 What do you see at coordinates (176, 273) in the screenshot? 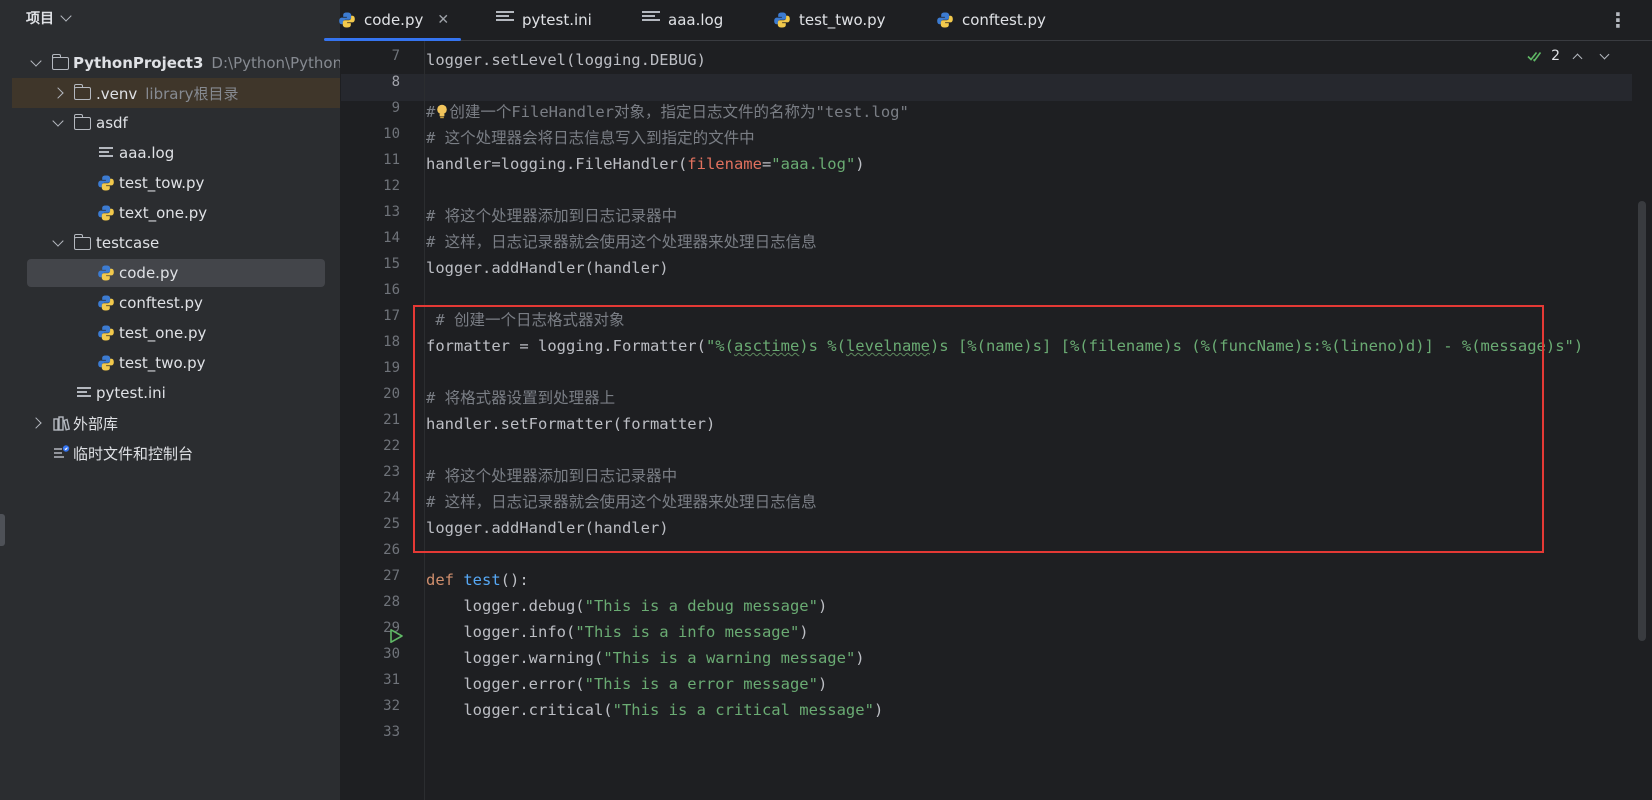
I see `tree-item-code-py: code.py` at bounding box center [176, 273].